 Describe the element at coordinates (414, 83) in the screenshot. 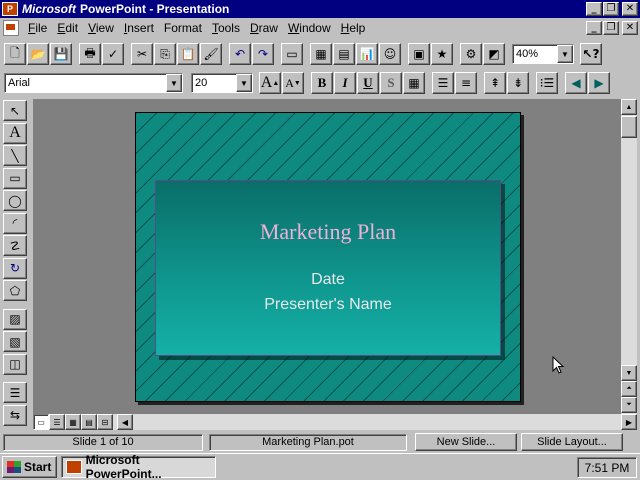

I see `text-color-icon: ▦` at that location.